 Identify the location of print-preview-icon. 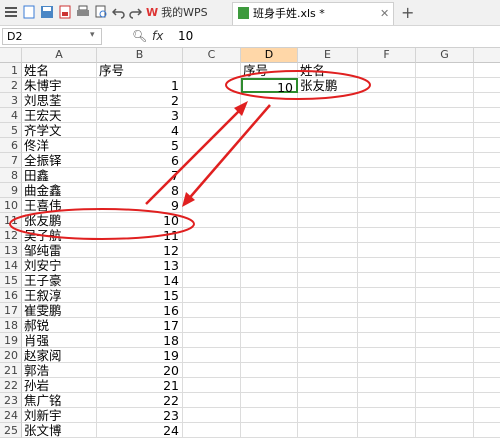
(101, 12).